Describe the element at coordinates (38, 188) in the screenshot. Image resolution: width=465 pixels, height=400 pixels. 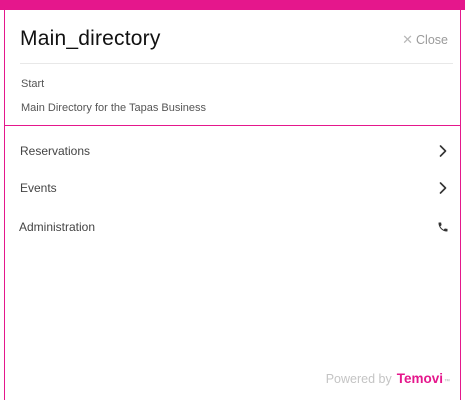
I see `menu-item-label: Events` at that location.